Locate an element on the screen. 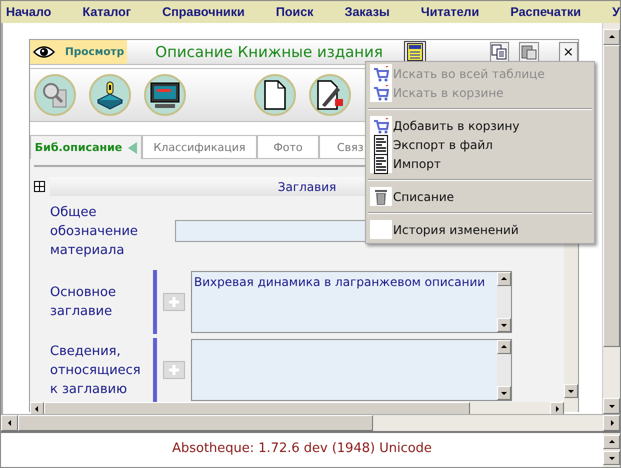 The height and width of the screenshot is (468, 621). version-text: Absotheque: 1.72.6 dev (1948) Unicode is located at coordinates (302, 449).